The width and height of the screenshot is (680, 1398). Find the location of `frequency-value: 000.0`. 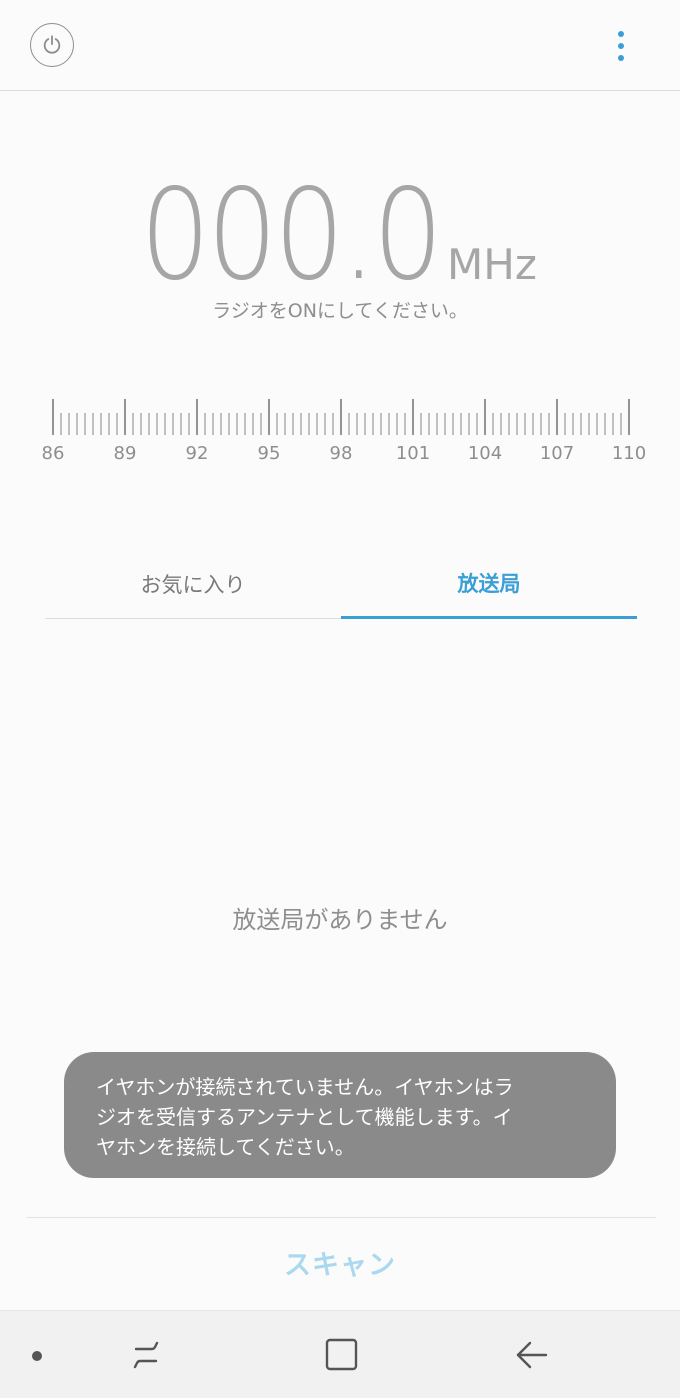

frequency-value: 000.0 is located at coordinates (291, 234).